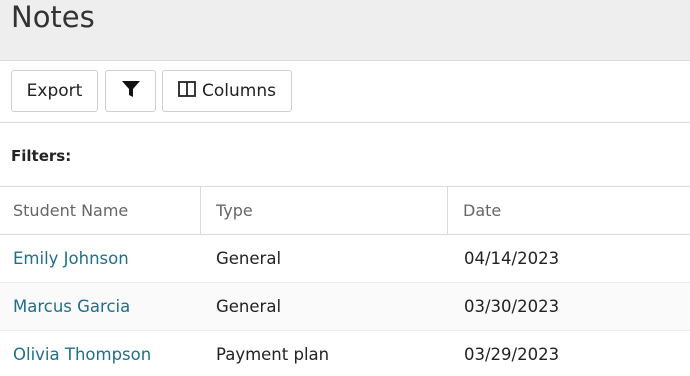  What do you see at coordinates (53, 17) in the screenshot?
I see `page-title: Notes` at bounding box center [53, 17].